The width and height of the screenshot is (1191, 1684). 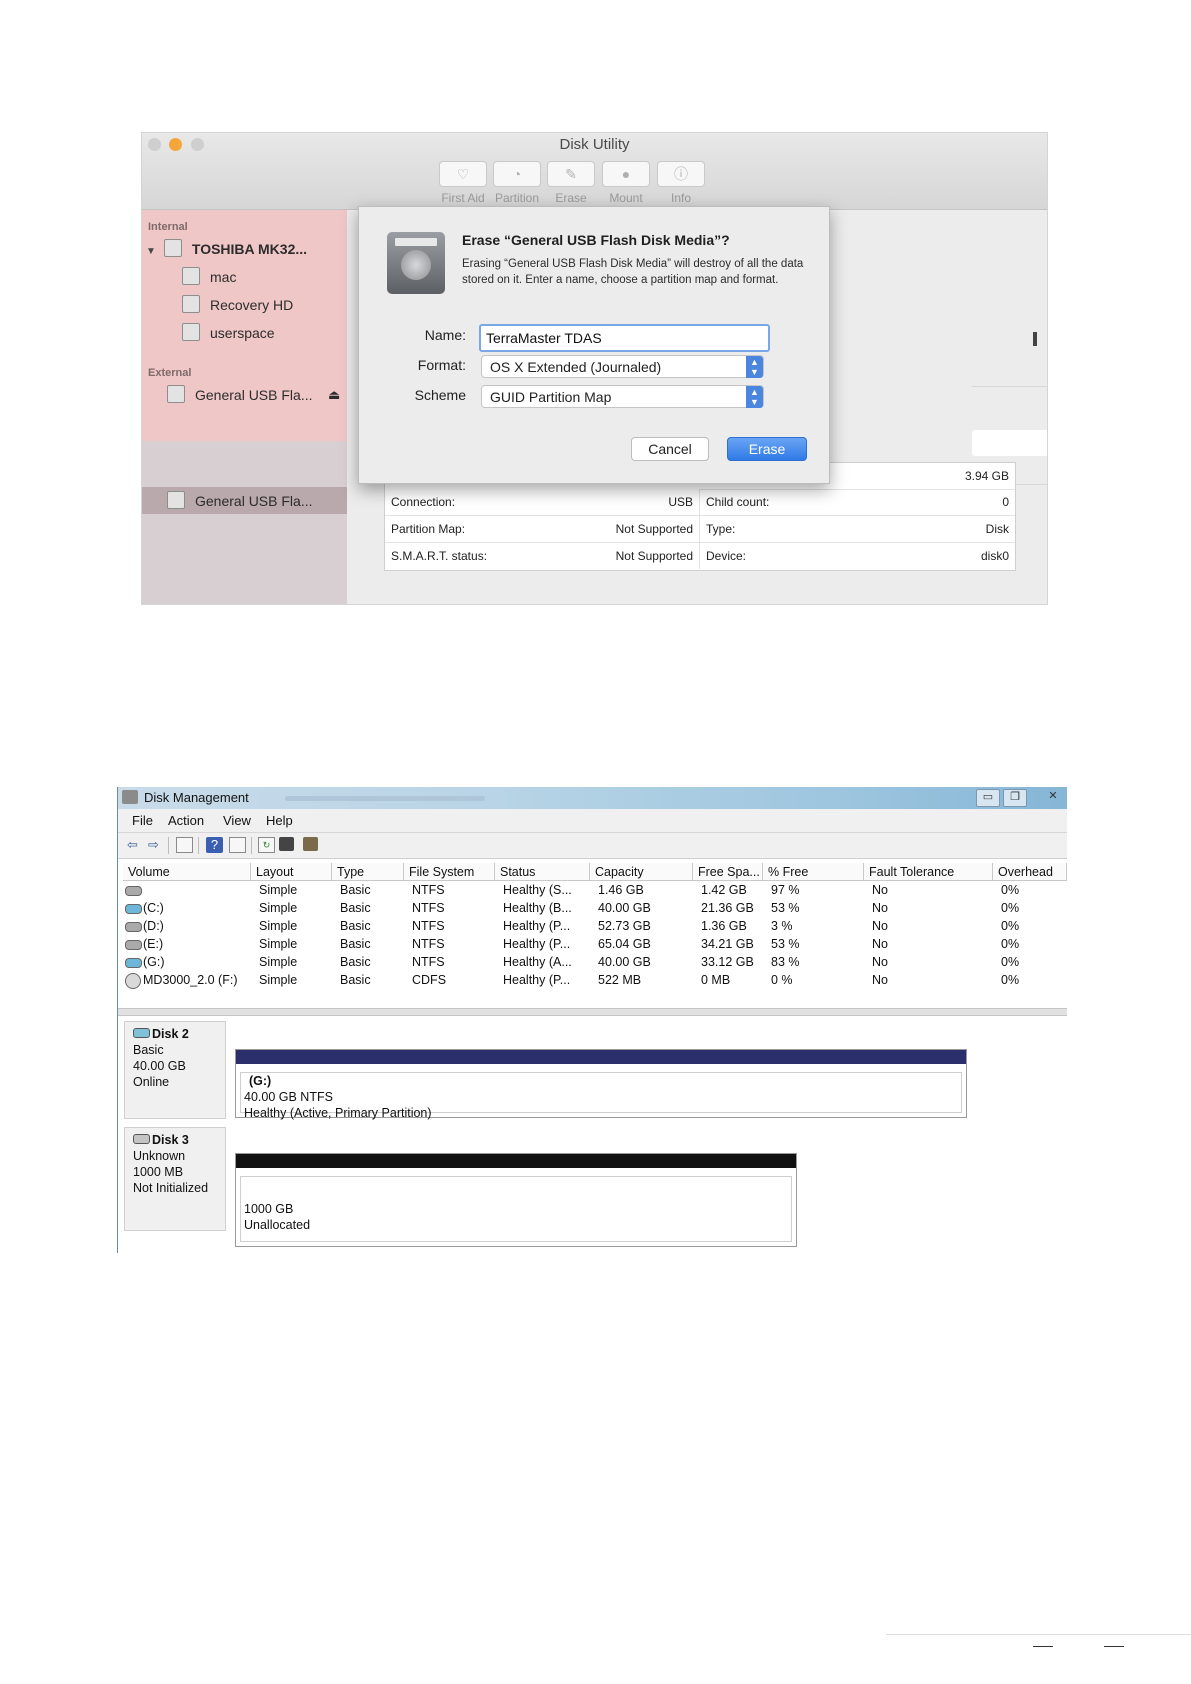 I want to click on erase-toolbar-button: ✎ Erase, so click(x=571, y=183).